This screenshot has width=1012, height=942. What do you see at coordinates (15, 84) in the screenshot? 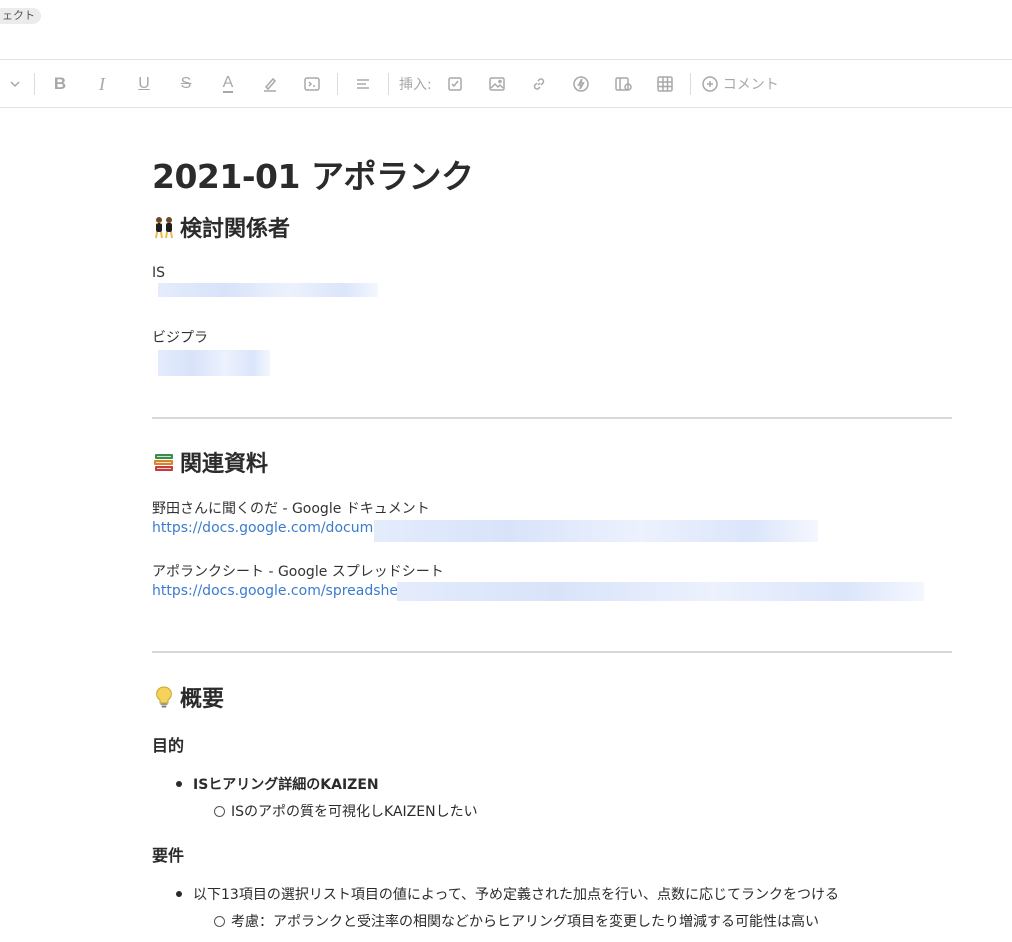
I see `chevron-down-icon` at bounding box center [15, 84].